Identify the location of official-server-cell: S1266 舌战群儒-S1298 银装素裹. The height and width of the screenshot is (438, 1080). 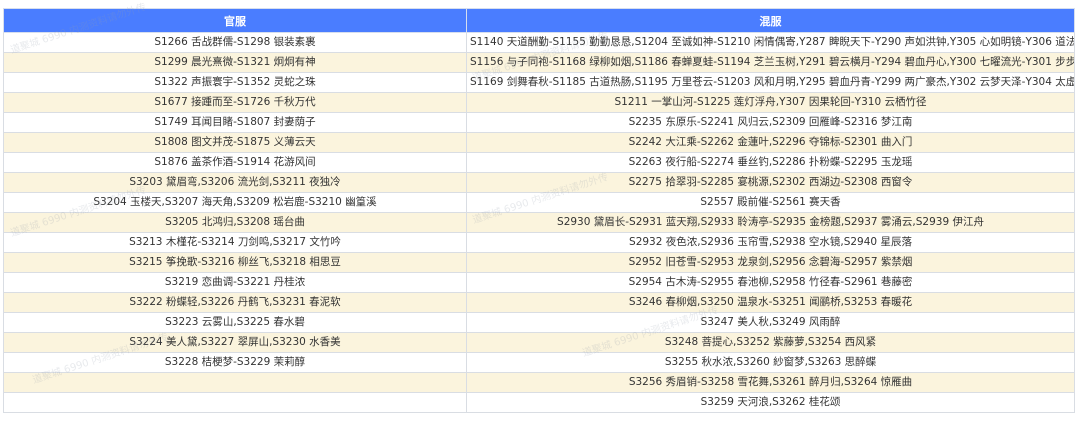
(235, 42).